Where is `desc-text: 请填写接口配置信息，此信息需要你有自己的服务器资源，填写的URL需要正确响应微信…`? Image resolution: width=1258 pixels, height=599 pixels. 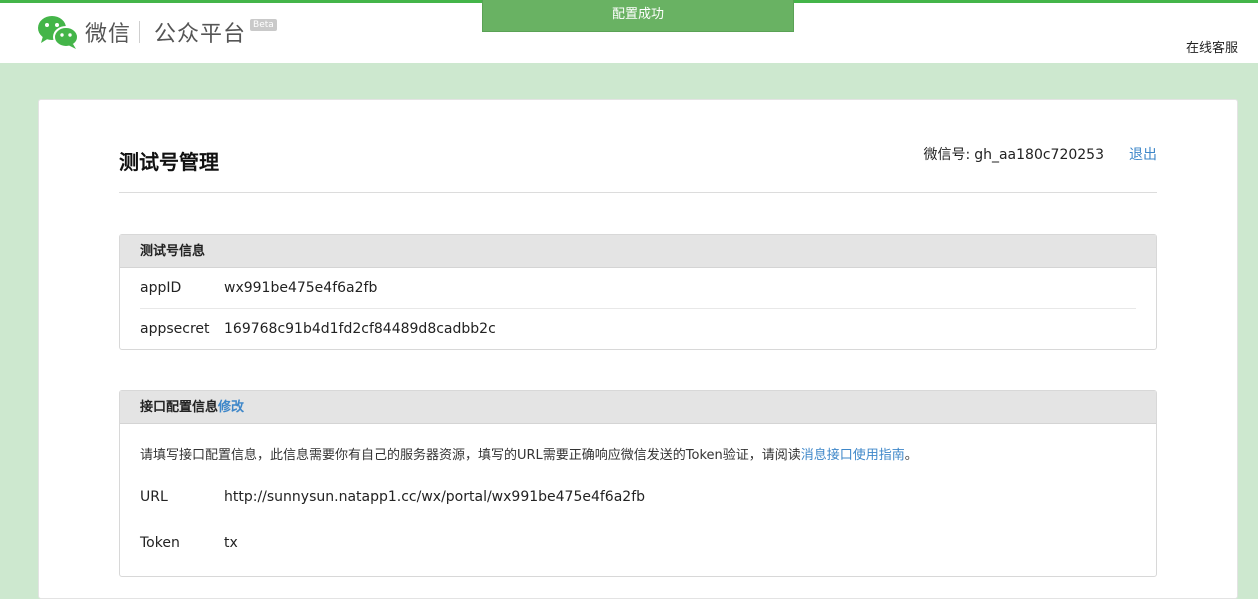
desc-text: 请填写接口配置信息，此信息需要你有自己的服务器资源，填写的URL需要正确响应微信… is located at coordinates (470, 455).